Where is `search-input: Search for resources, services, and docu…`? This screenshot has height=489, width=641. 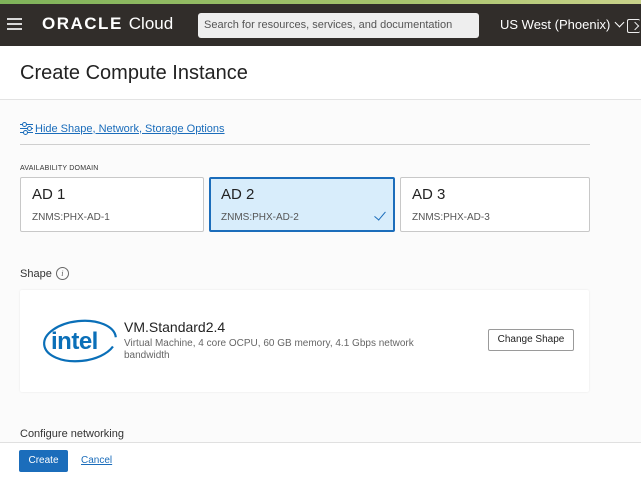 search-input: Search for resources, services, and docu… is located at coordinates (338, 25).